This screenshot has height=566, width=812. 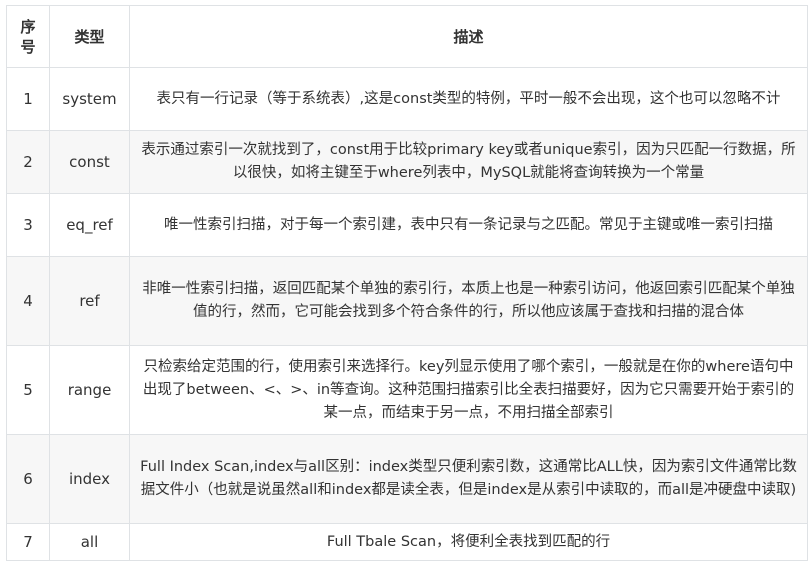 What do you see at coordinates (89, 162) in the screenshot?
I see `cell-type: const` at bounding box center [89, 162].